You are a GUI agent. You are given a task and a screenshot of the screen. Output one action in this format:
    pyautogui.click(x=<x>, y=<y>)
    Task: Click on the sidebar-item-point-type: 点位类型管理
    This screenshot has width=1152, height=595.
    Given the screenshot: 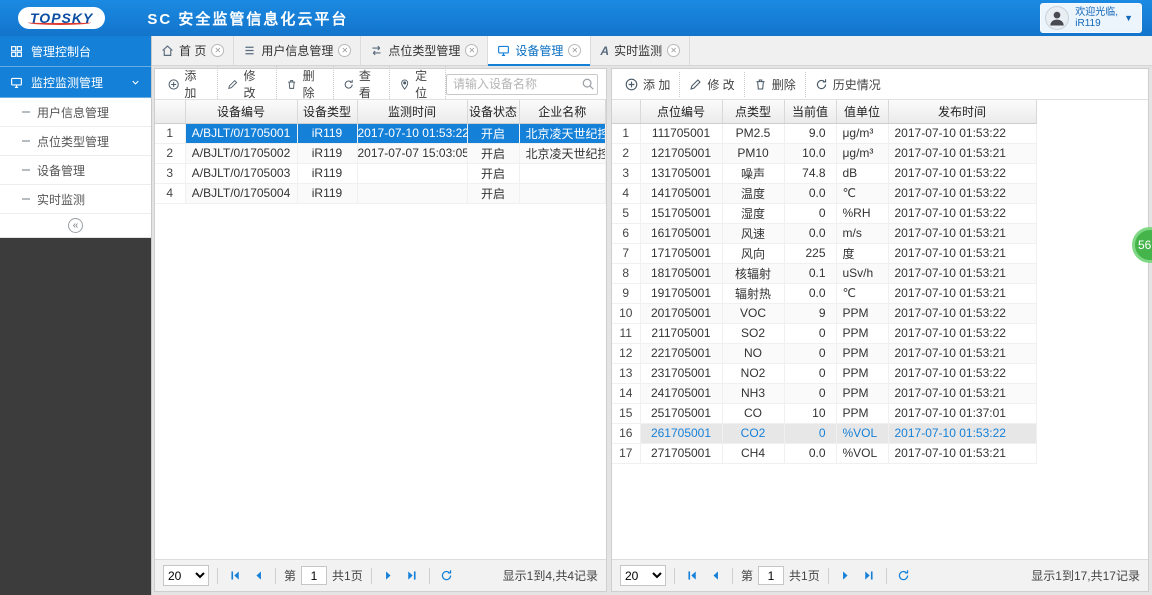 What is the action you would take?
    pyautogui.click(x=75, y=141)
    